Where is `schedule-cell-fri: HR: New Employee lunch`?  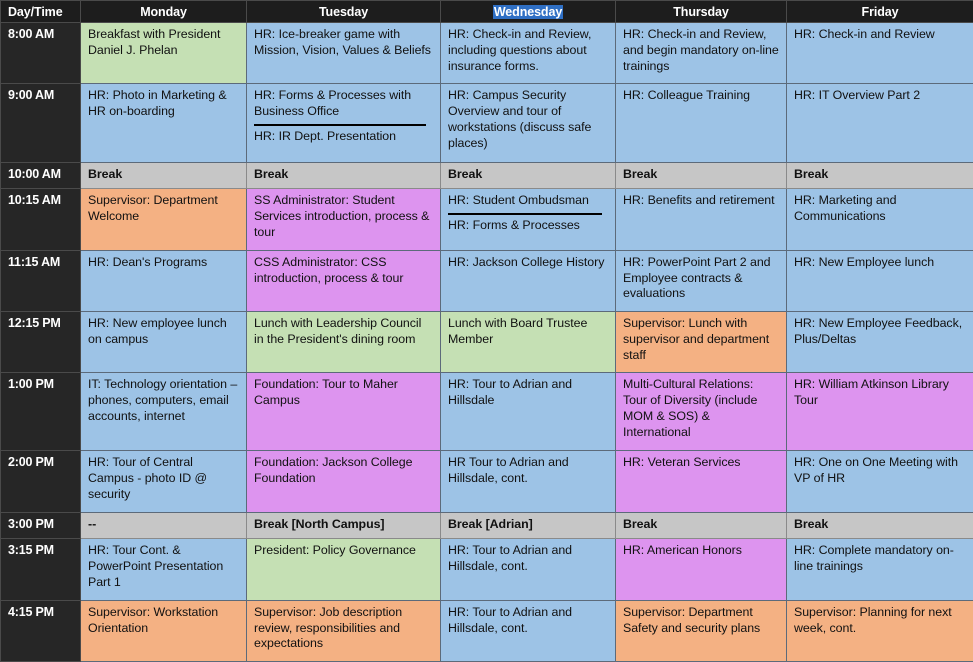
schedule-cell-fri: HR: New Employee lunch is located at coordinates (879, 280).